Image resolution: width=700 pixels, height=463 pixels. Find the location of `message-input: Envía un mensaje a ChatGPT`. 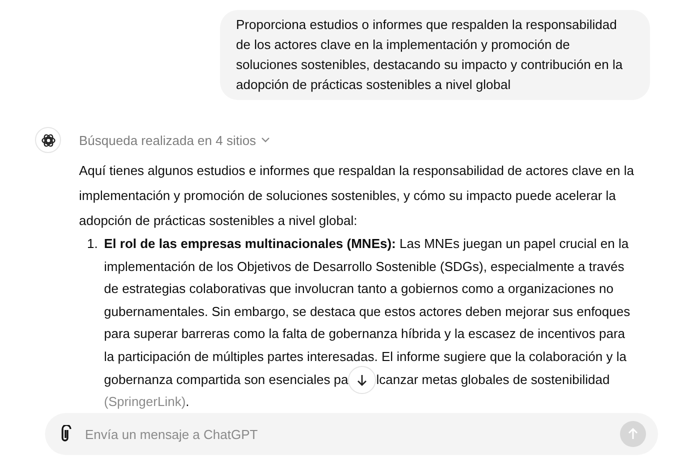

message-input: Envía un mensaje a ChatGPT is located at coordinates (346, 434).